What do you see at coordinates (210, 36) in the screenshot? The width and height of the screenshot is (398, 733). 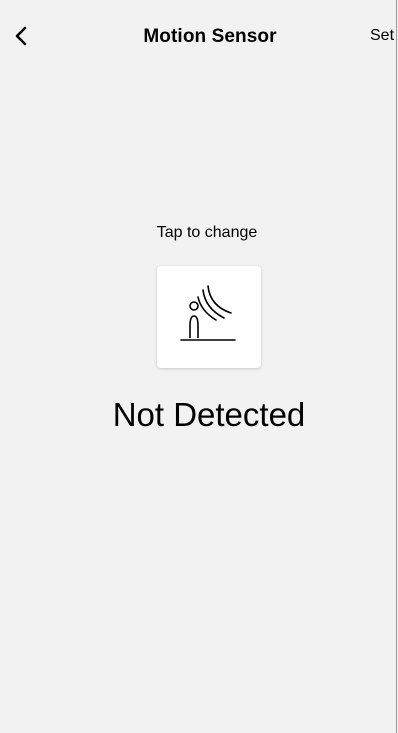 I see `page-title: Motion Sensor` at bounding box center [210, 36].